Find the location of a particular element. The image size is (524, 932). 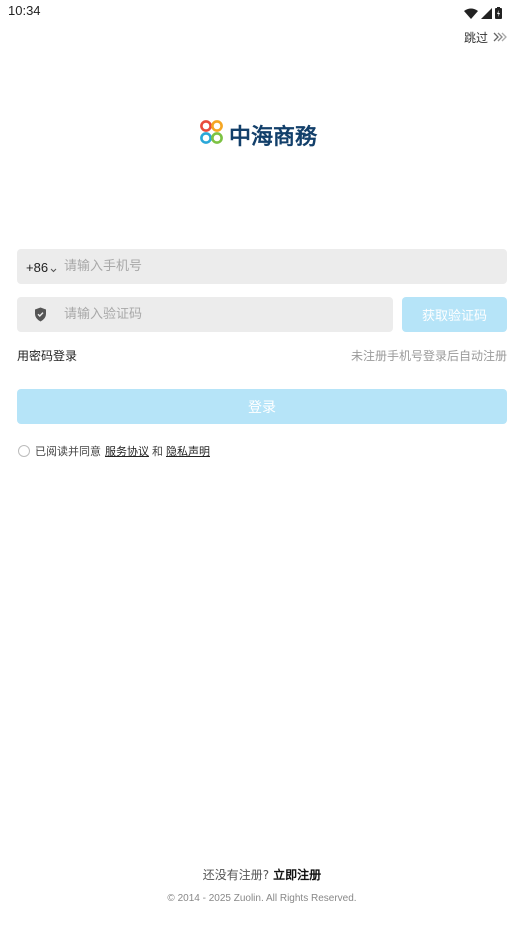

double-chevron-right-icon is located at coordinates (500, 37).